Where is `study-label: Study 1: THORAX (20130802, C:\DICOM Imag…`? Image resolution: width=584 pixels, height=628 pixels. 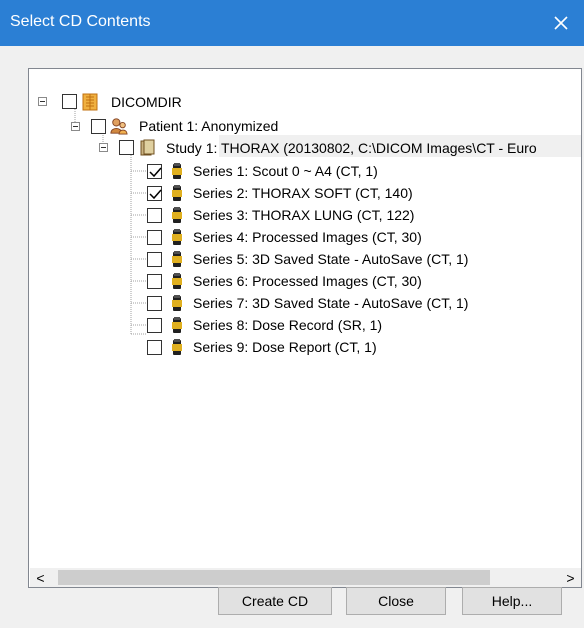
study-label: Study 1: THORAX (20130802, C:\DICOM Imag… is located at coordinates (351, 148).